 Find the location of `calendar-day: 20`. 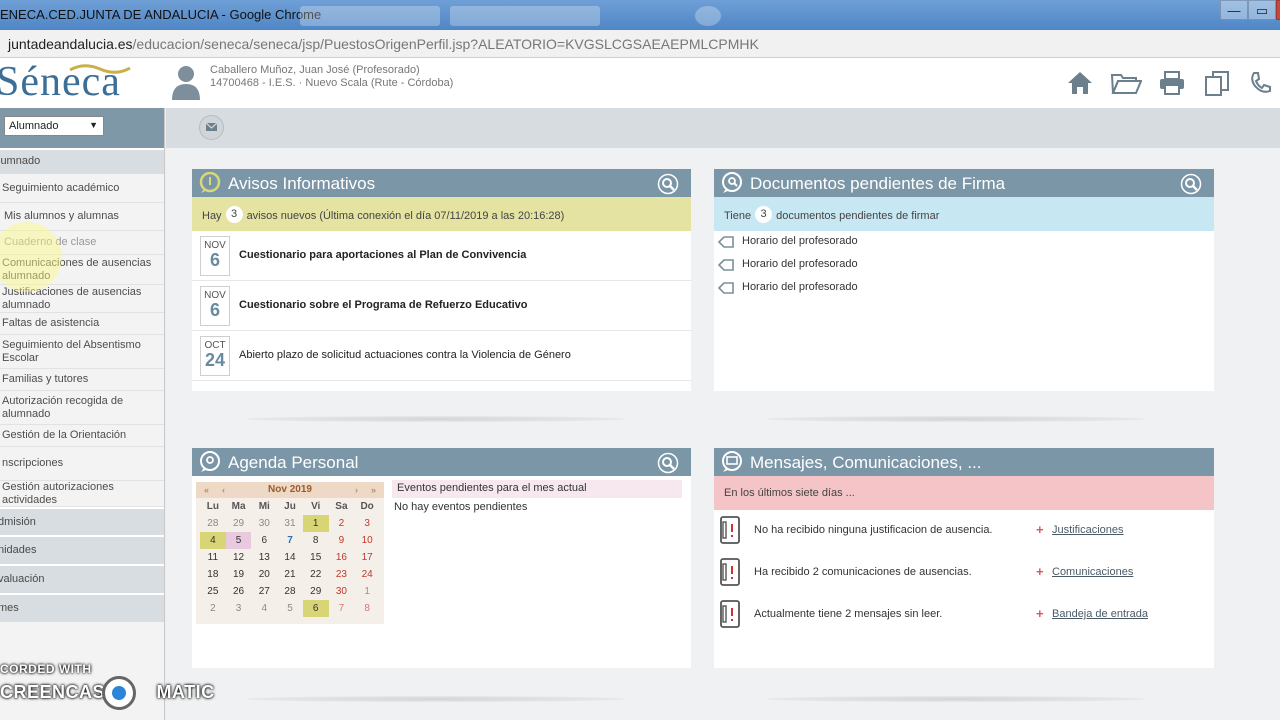

calendar-day: 20 is located at coordinates (264, 574).